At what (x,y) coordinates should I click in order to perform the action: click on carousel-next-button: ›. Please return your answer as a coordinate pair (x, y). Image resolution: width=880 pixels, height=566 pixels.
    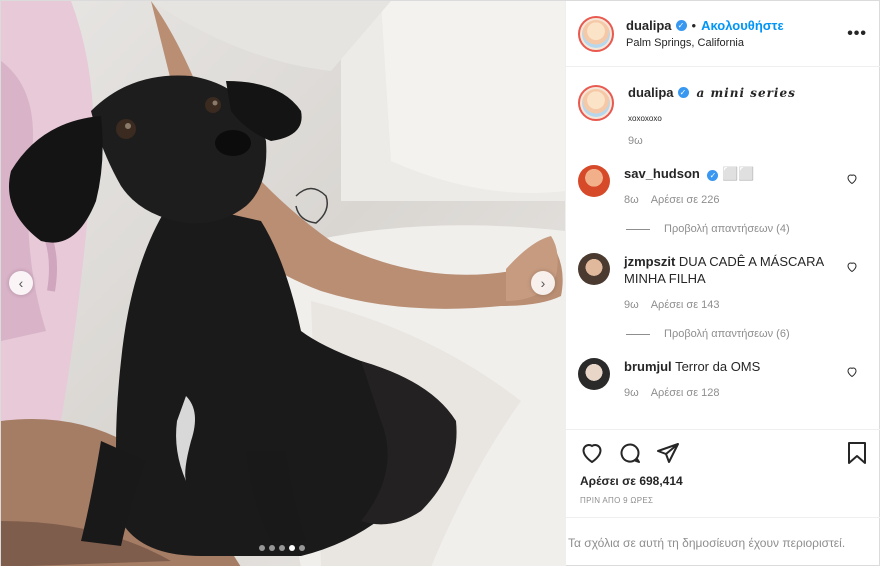
    Looking at the image, I should click on (543, 283).